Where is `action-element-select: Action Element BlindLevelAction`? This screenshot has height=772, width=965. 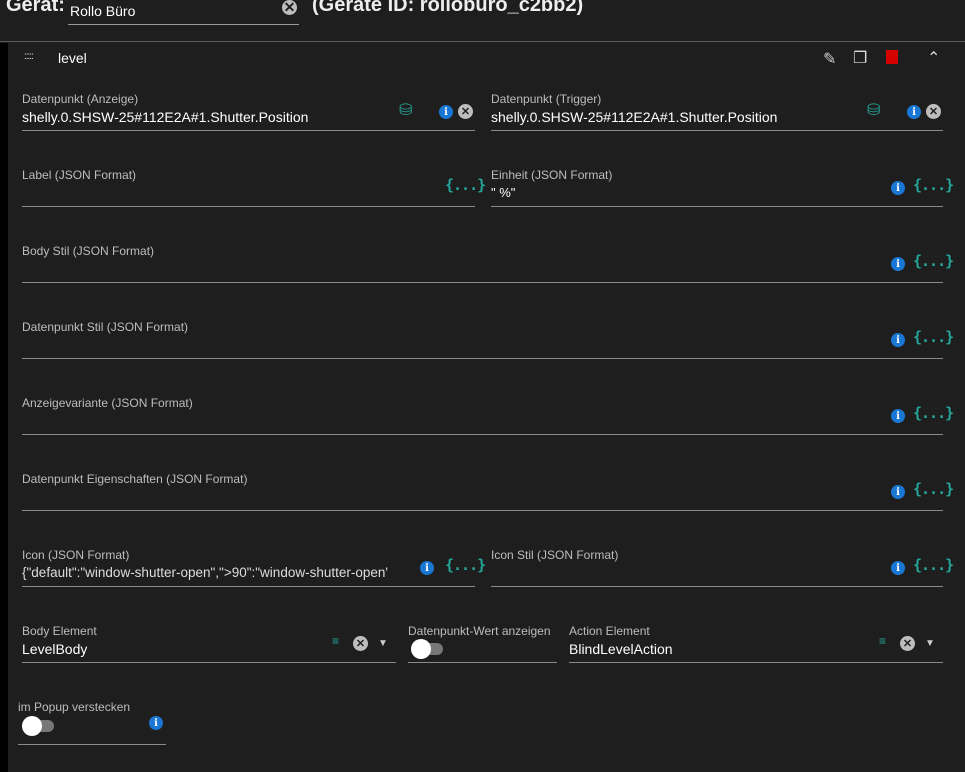 action-element-select: Action Element BlindLevelAction is located at coordinates (756, 643).